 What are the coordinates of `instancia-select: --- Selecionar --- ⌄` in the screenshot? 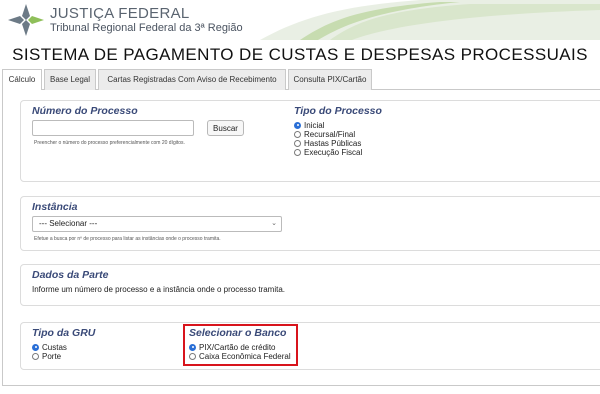 It's located at (157, 224).